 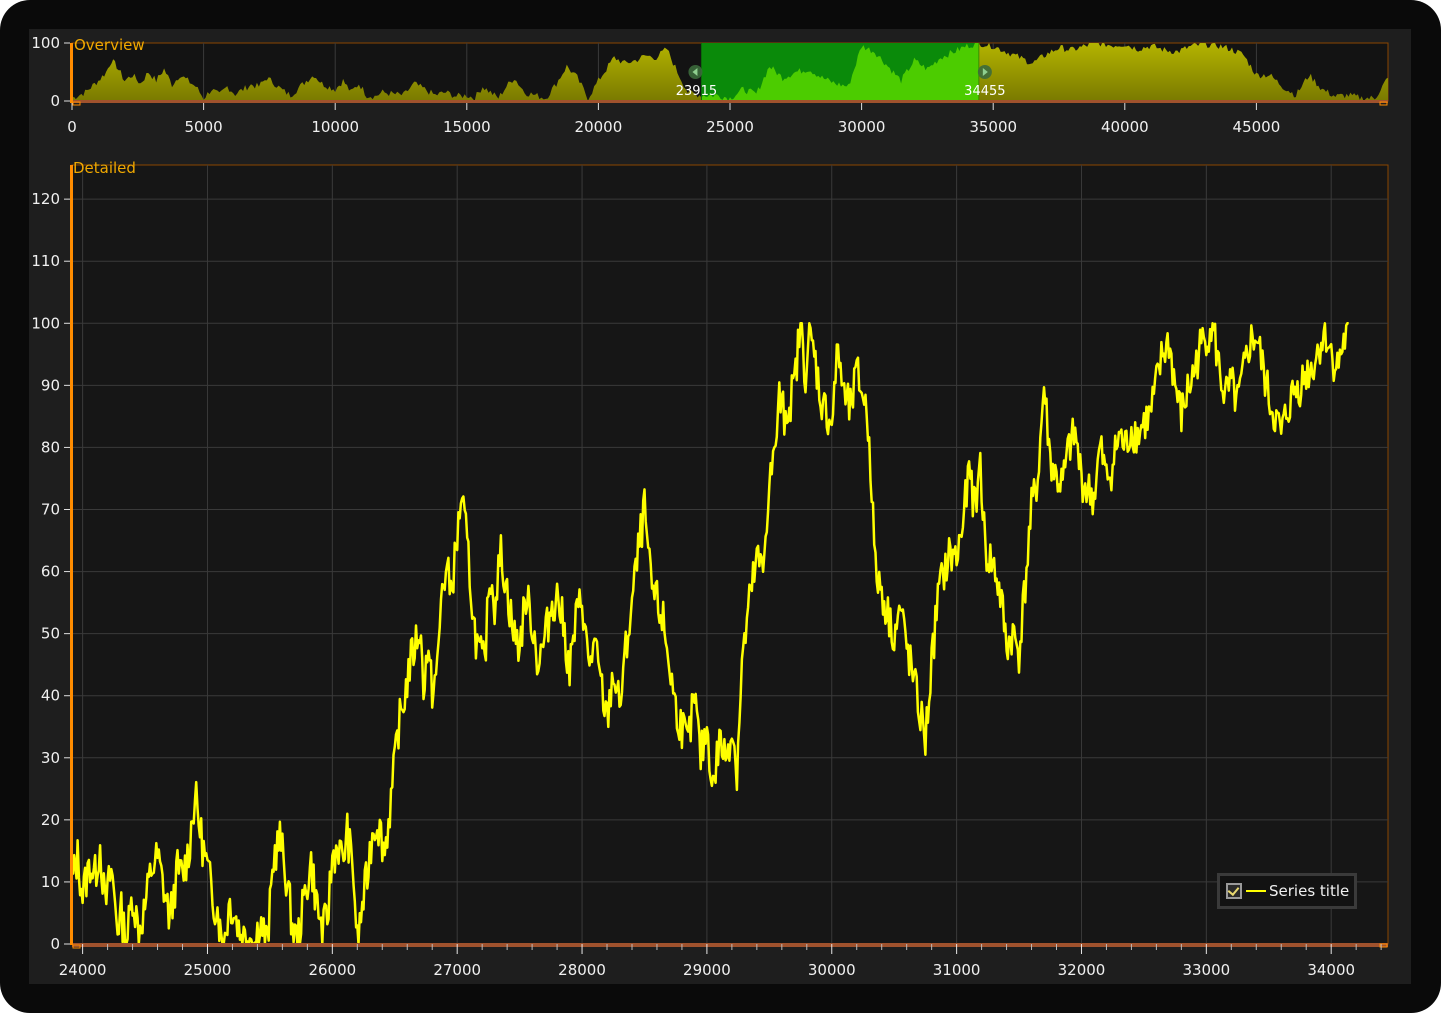 What do you see at coordinates (50, 72) in the screenshot?
I see `overview-y-axis: 0 100` at bounding box center [50, 72].